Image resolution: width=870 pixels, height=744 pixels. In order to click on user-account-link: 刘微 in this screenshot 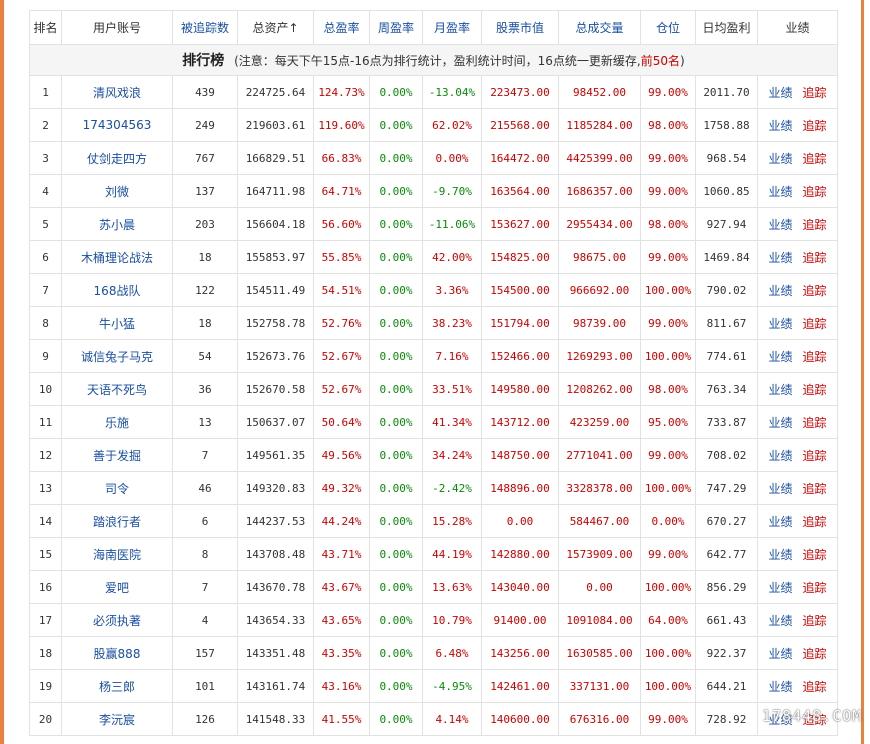, I will do `click(117, 192)`.